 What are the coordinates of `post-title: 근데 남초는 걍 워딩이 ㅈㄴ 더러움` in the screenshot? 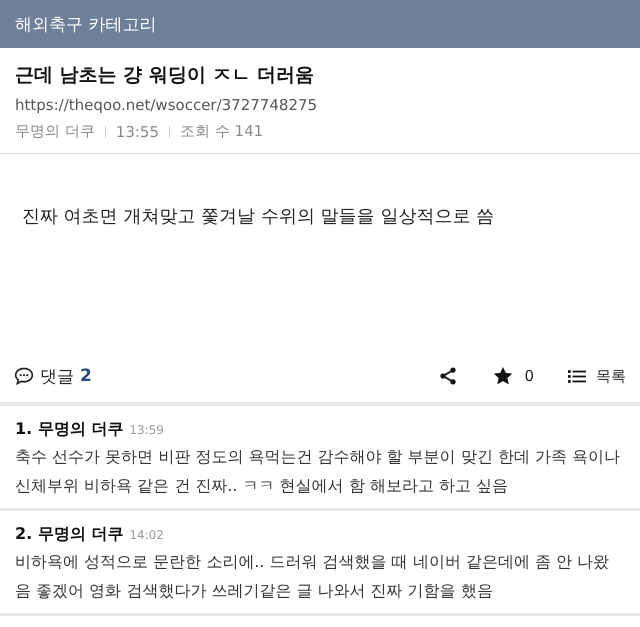 It's located at (165, 75).